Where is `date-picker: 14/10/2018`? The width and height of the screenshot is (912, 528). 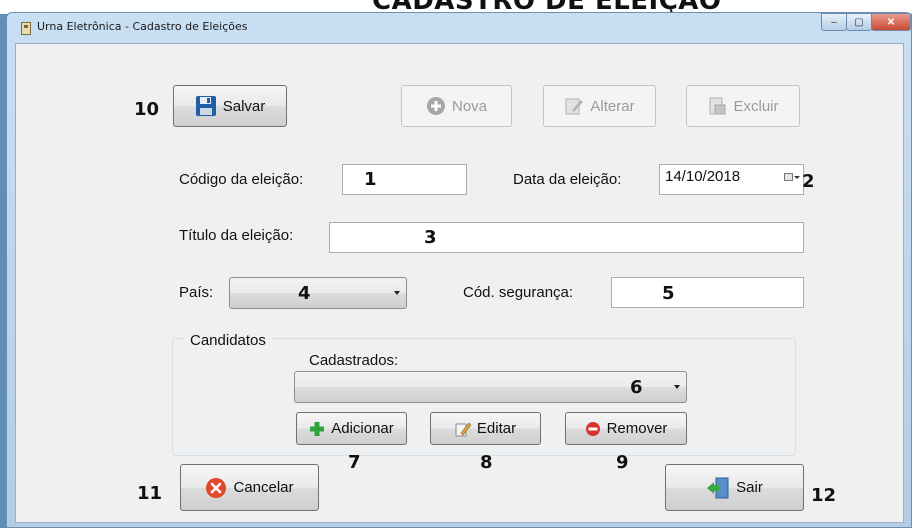 date-picker: 14/10/2018 is located at coordinates (731, 179).